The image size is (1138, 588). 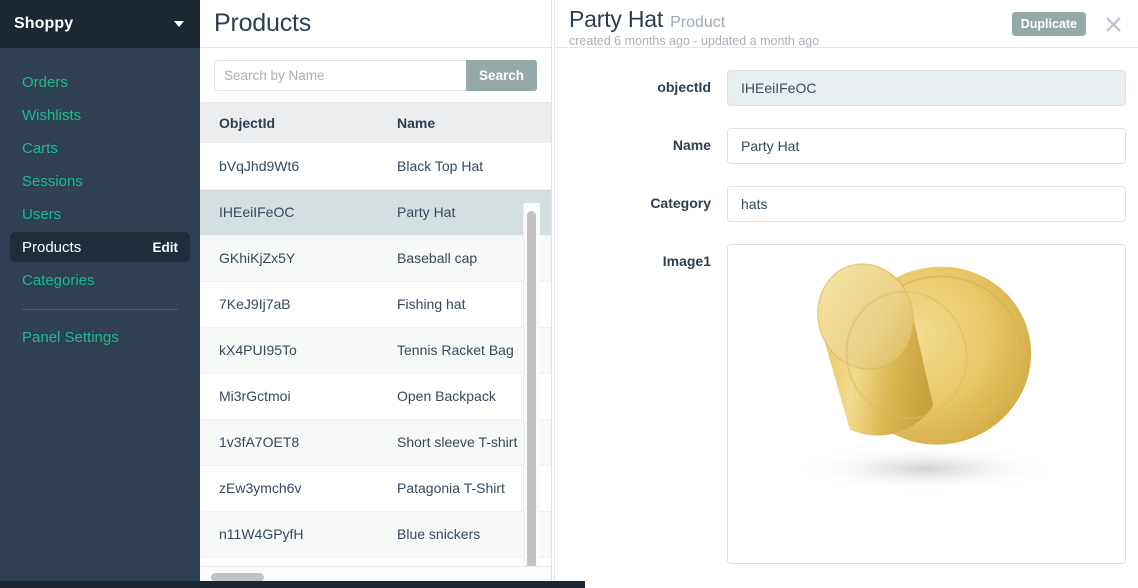 I want to click on cell-objectid: kX4PUI95To, so click(x=289, y=350).